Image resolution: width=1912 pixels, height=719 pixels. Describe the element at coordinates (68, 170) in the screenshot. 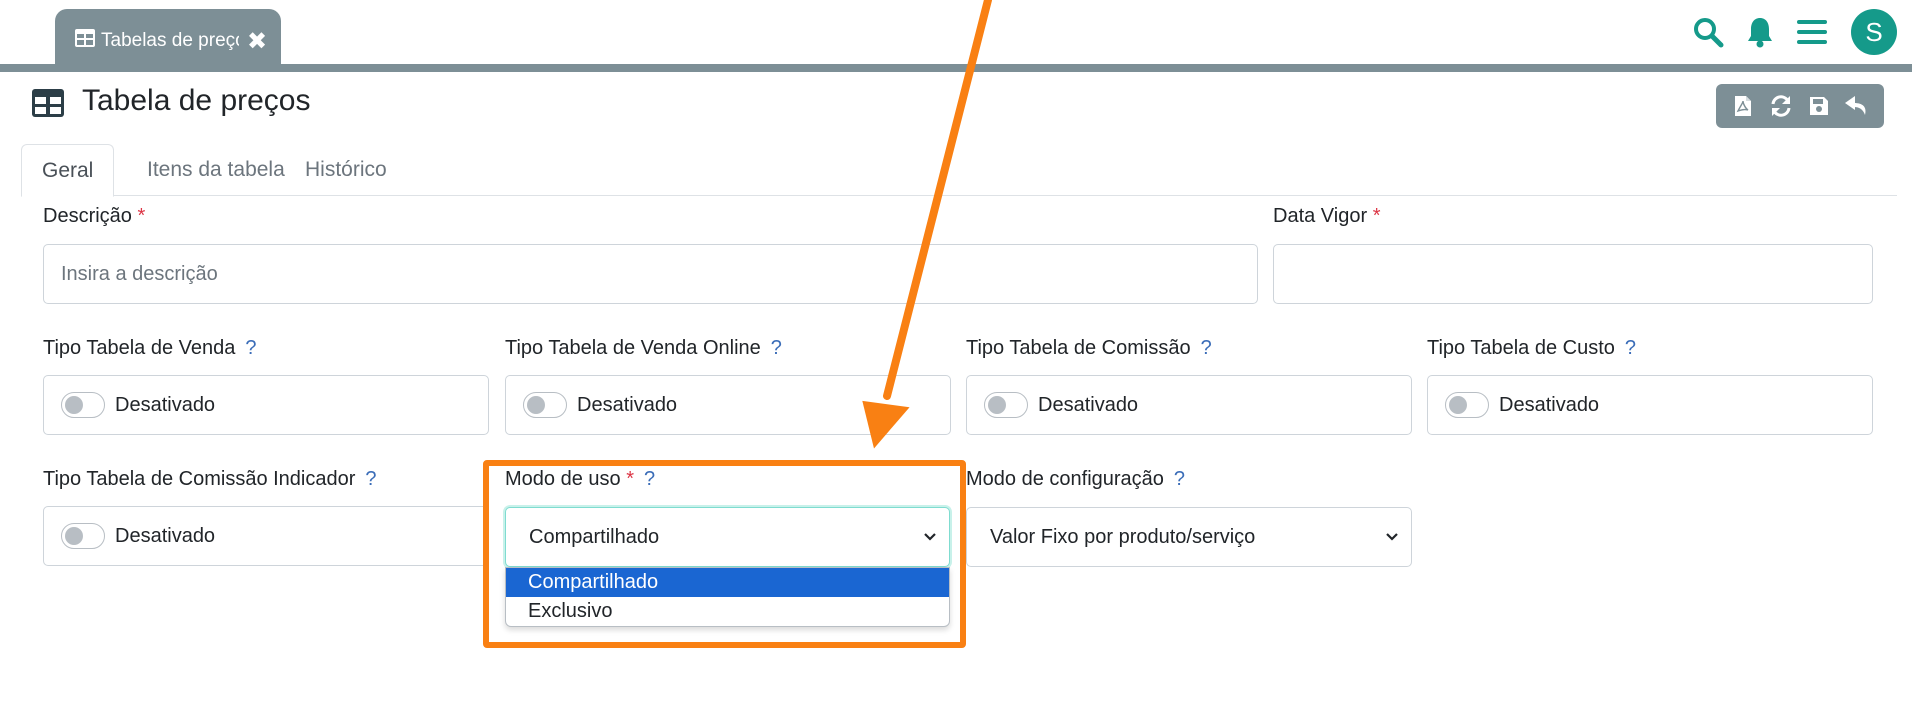

I see `tab-geral: Geral` at that location.